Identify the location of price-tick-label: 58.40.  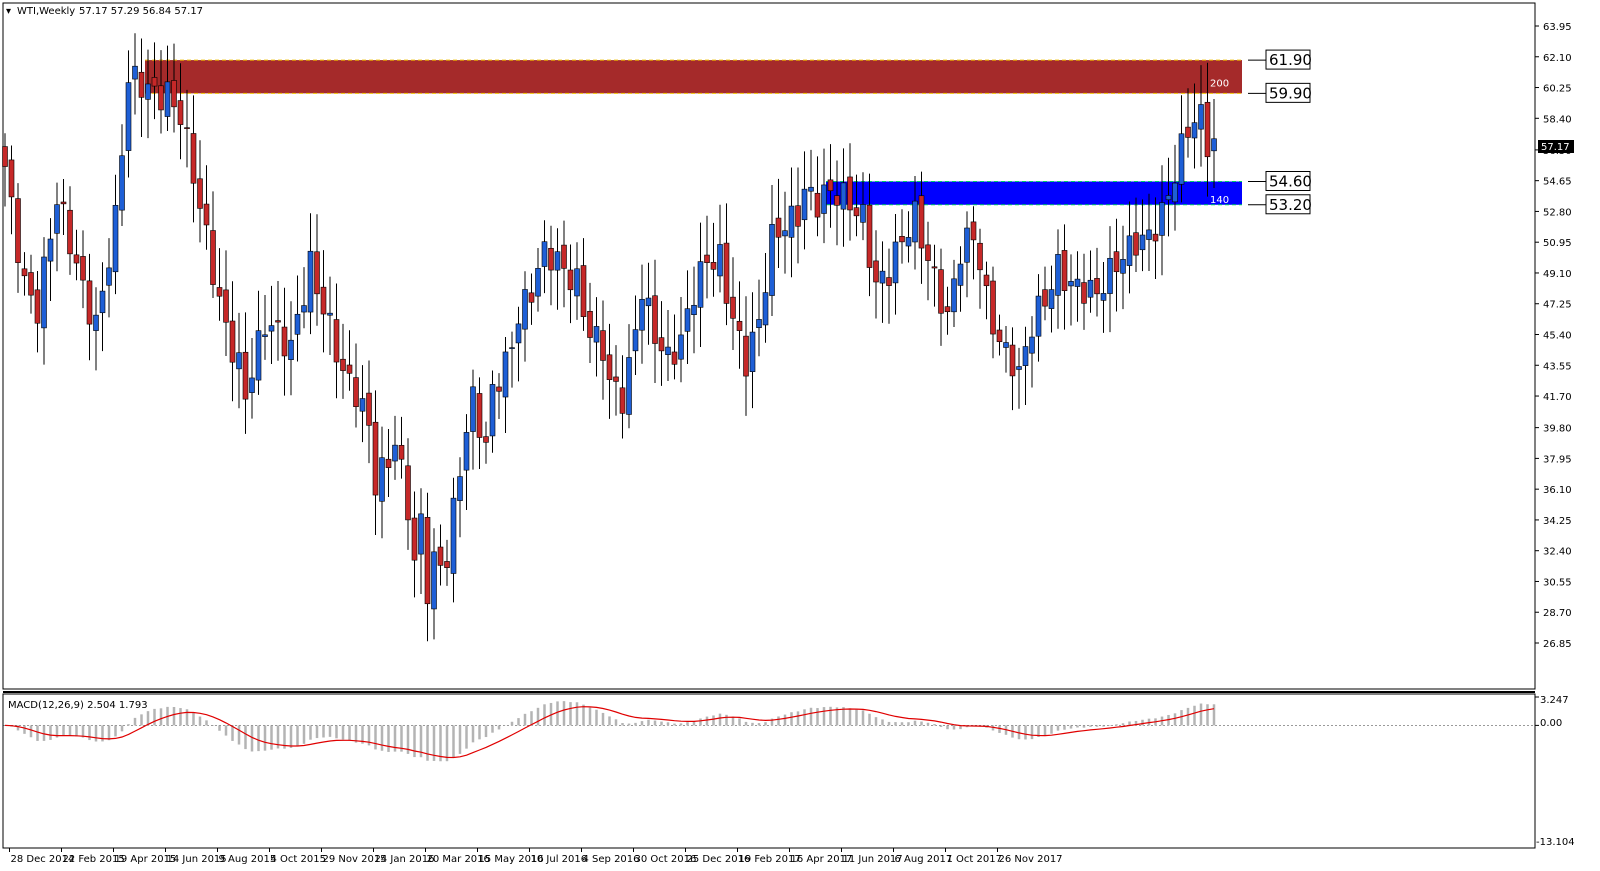
(1557, 119).